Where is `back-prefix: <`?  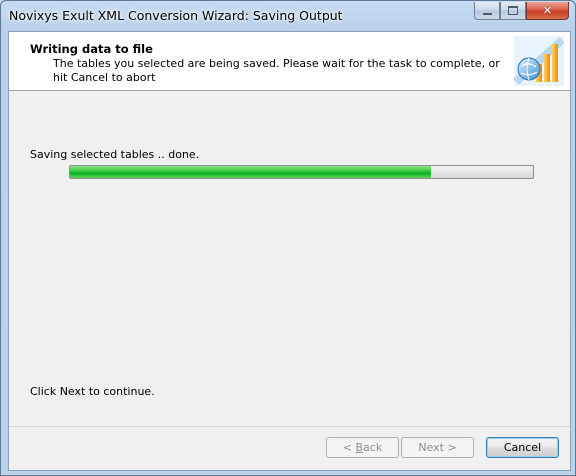
back-prefix: < is located at coordinates (349, 447).